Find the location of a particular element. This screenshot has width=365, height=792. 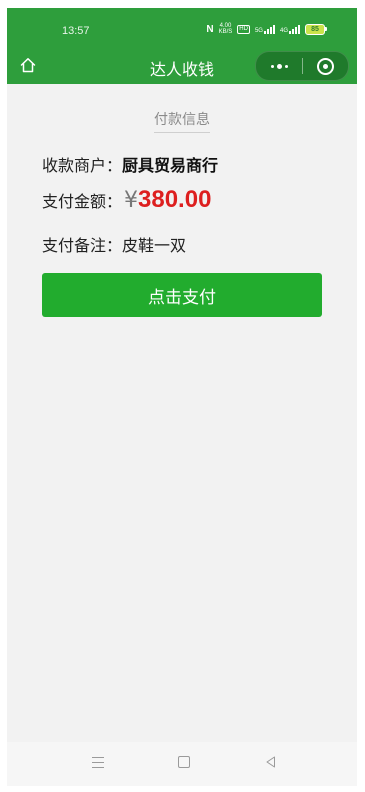

note-value: 皮鞋一双 is located at coordinates (154, 245).